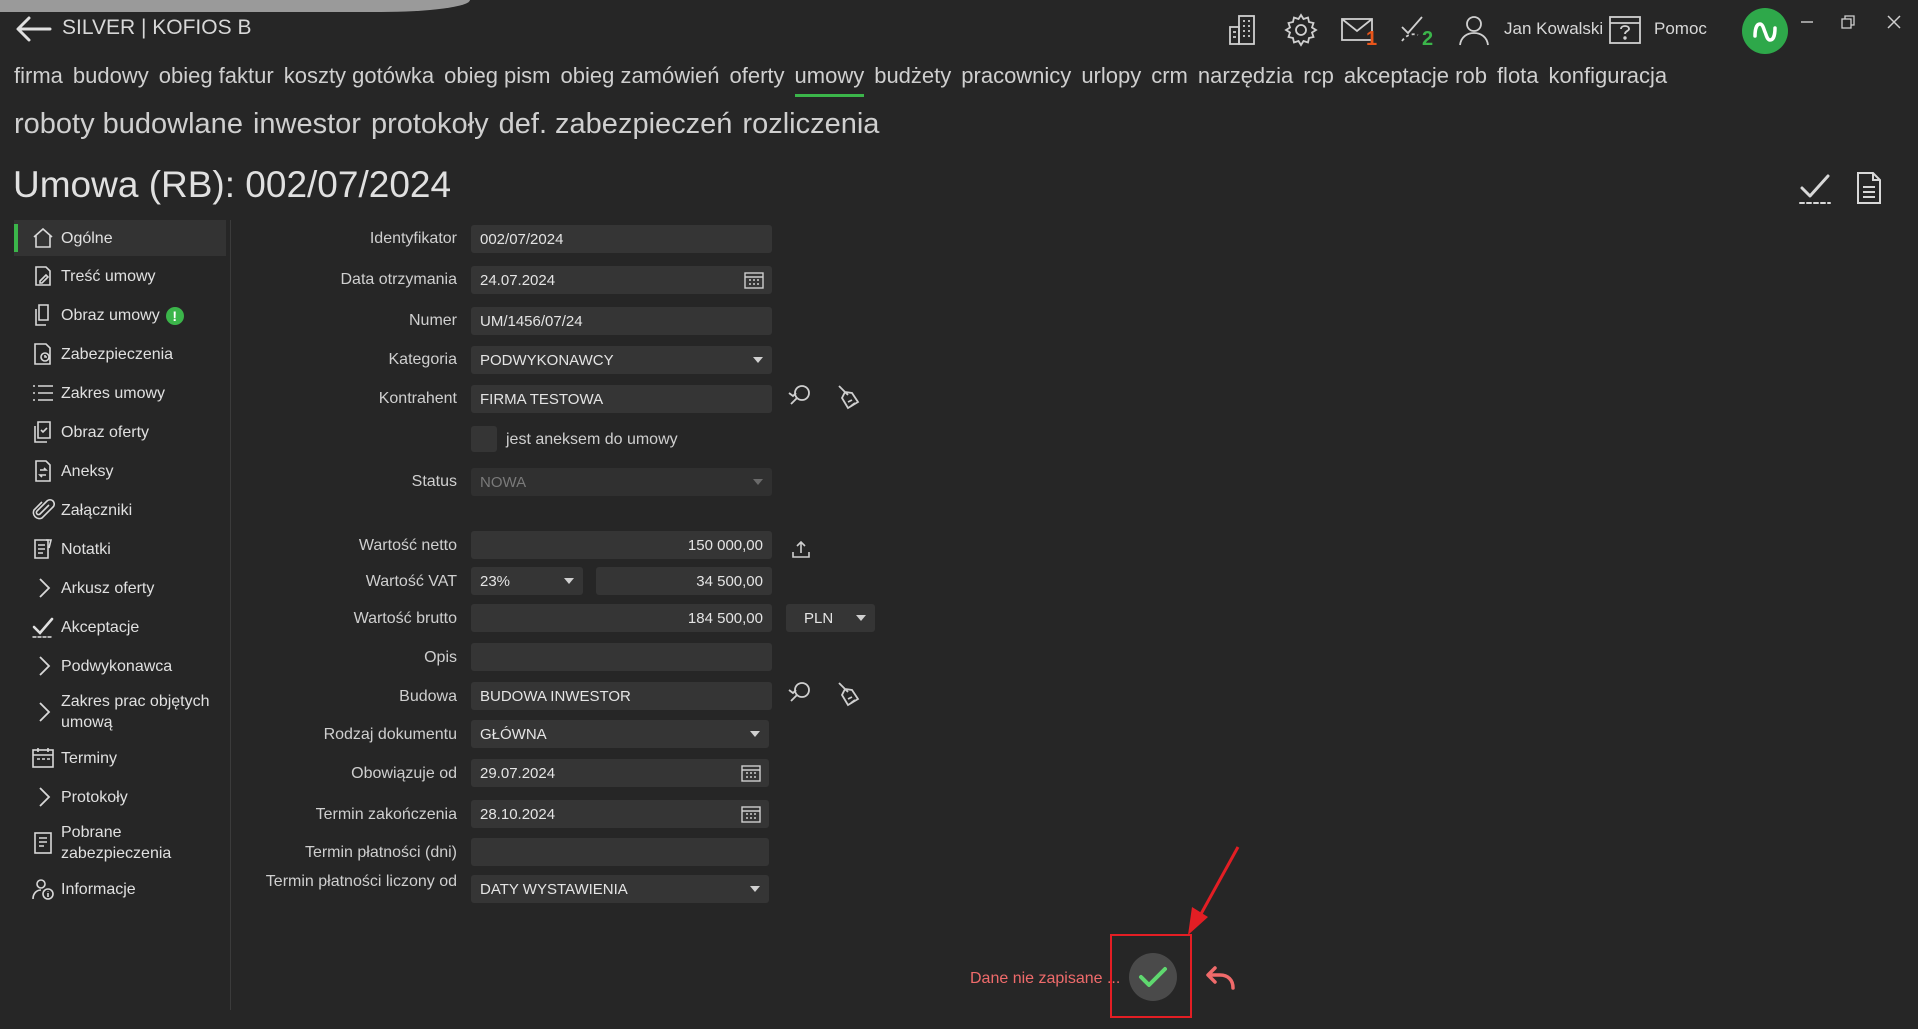  I want to click on obowiazuje-od-field: 29.07.2024, so click(620, 773).